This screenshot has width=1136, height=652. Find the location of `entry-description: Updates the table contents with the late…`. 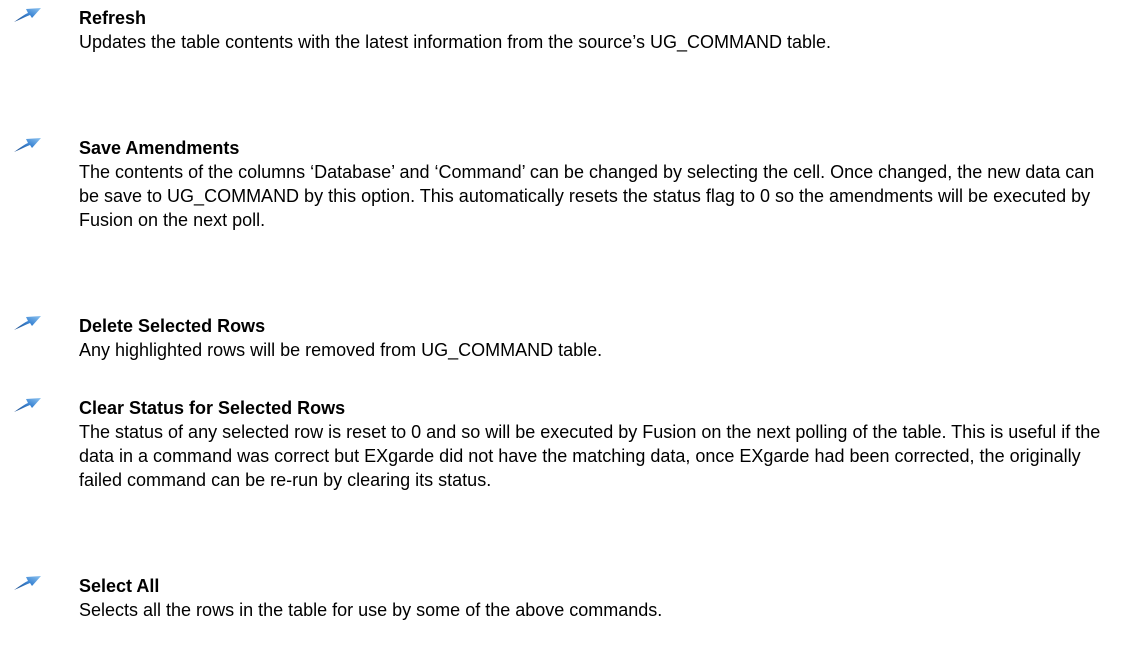

entry-description: Updates the table contents with the late… is located at coordinates (455, 42).